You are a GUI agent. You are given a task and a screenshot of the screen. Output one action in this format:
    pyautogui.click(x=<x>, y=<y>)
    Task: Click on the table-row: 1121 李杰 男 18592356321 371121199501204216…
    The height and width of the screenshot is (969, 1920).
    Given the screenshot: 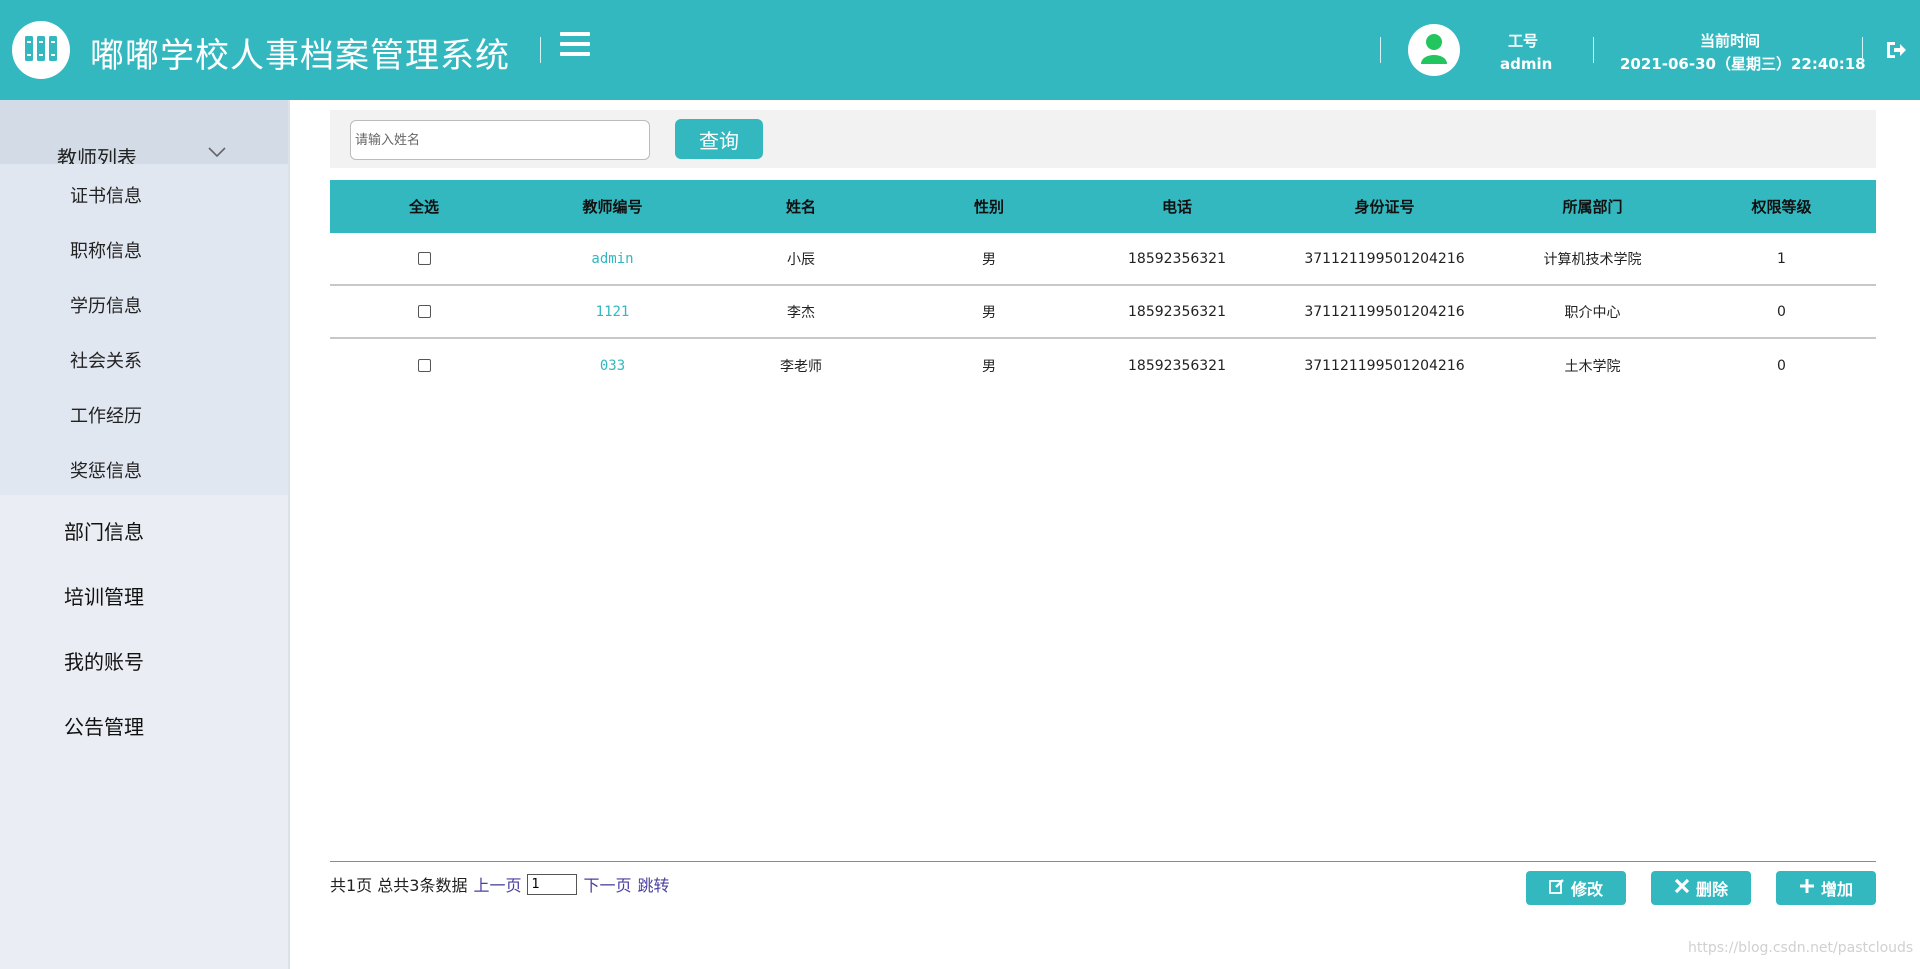 What is the action you would take?
    pyautogui.click(x=1103, y=312)
    